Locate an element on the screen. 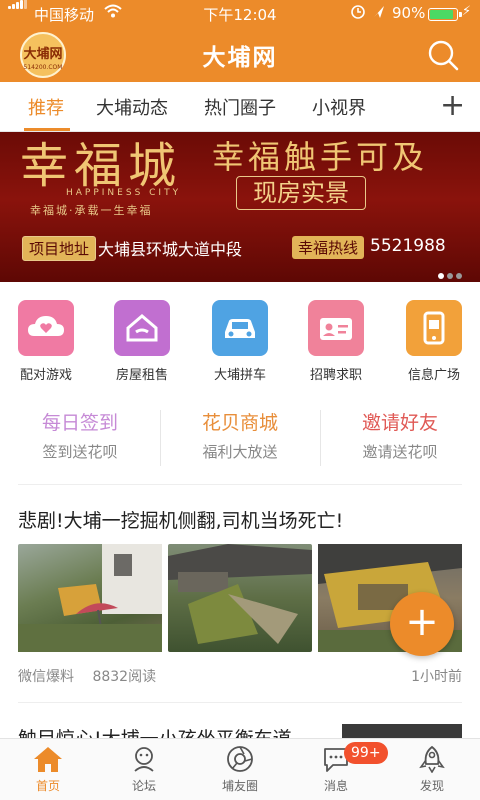 This screenshot has height=800, width=480. promo-subtitle: 邀请送花呗 is located at coordinates (400, 452).